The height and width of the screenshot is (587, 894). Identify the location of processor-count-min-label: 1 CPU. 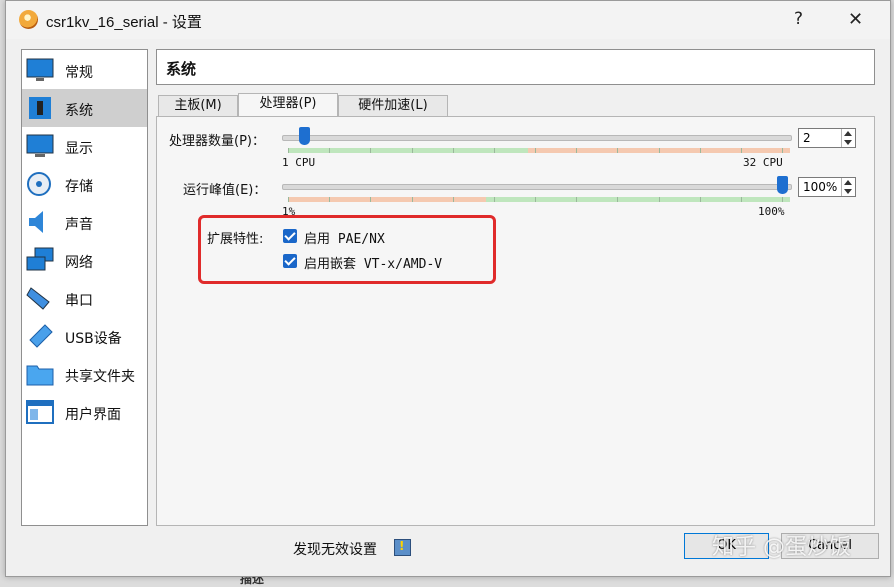
(299, 162).